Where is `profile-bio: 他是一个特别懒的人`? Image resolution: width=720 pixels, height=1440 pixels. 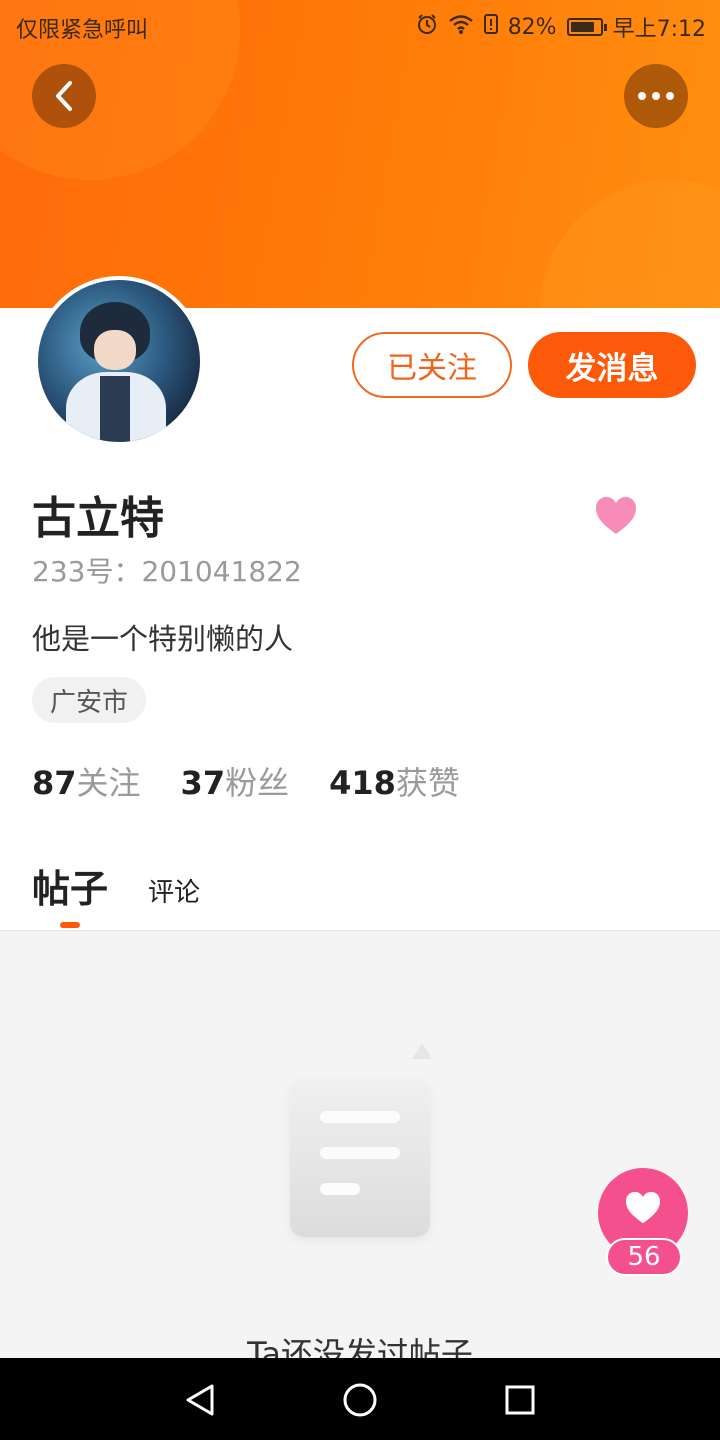
profile-bio: 他是一个特别懒的人 is located at coordinates (163, 639).